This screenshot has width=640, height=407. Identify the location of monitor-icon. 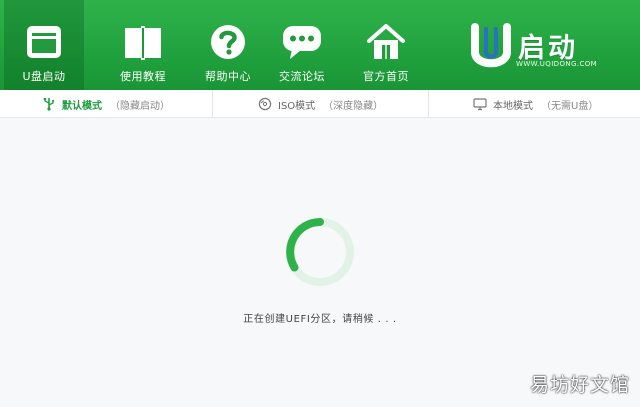
(480, 104).